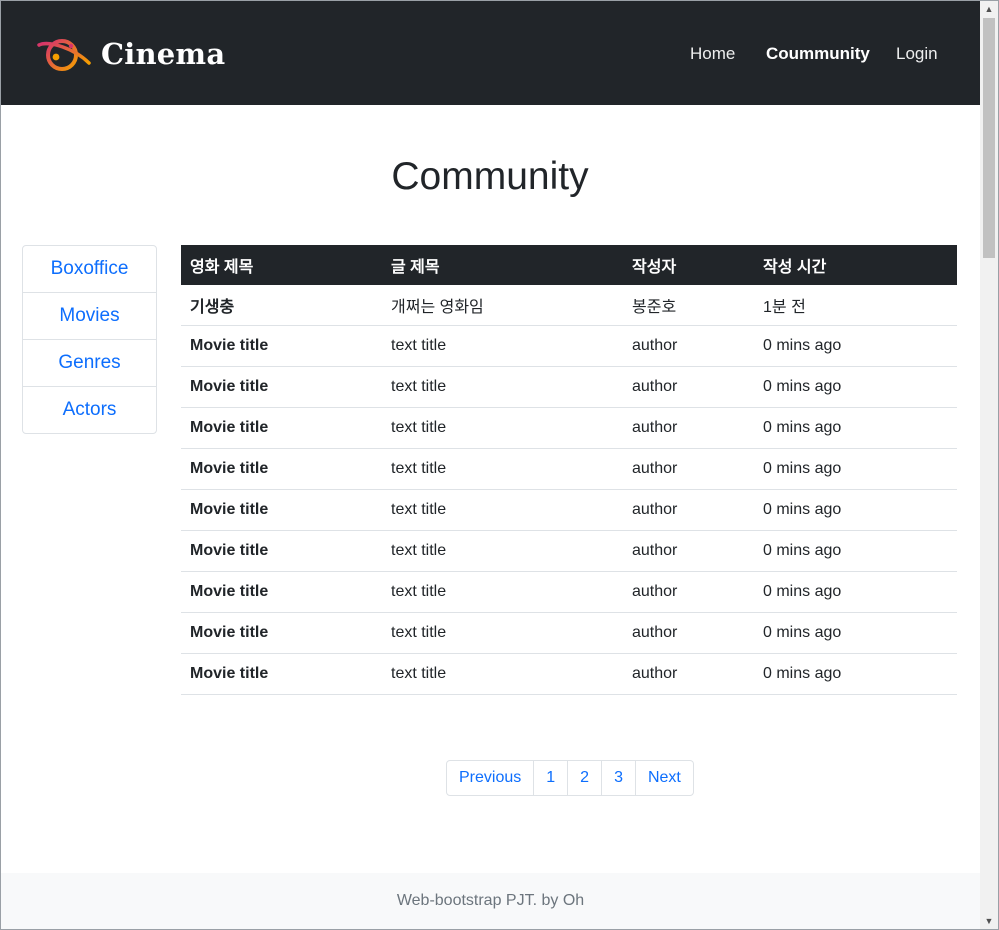  What do you see at coordinates (490, 53) in the screenshot?
I see `navbar: Cinema Home Coummunity Login` at bounding box center [490, 53].